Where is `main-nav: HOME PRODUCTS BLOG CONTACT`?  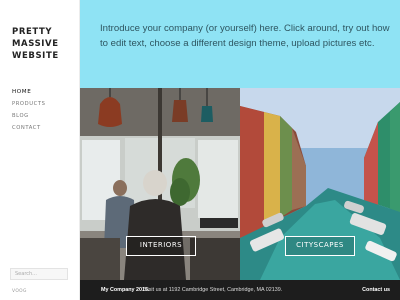
main-nav: HOME PRODUCTS BLOG CONTACT is located at coordinates (29, 110).